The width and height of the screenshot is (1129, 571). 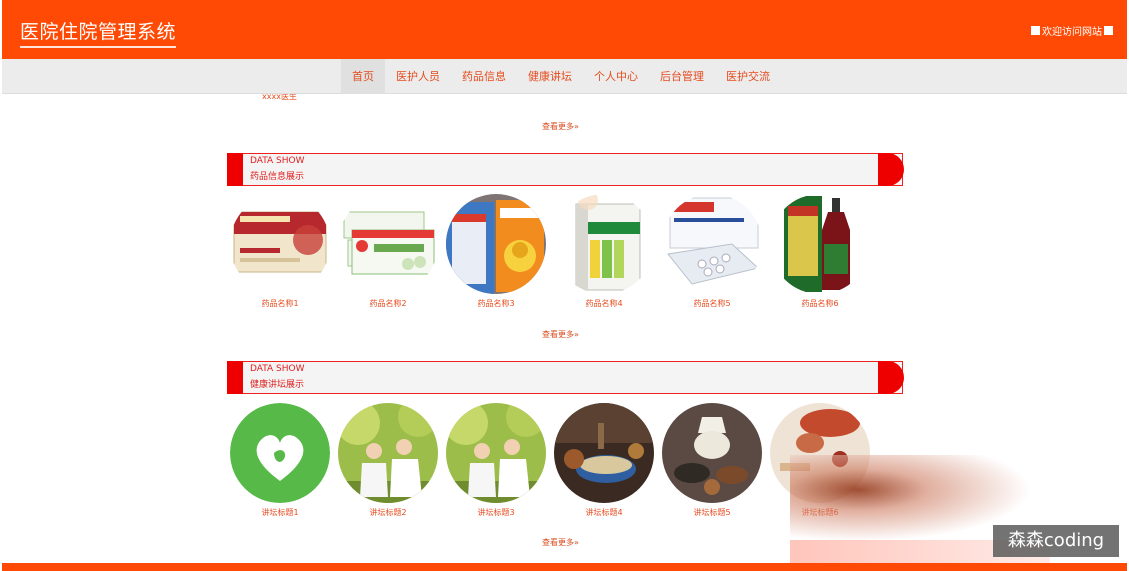 I want to click on view-more-doctors-link: 查看更多», so click(x=560, y=126).